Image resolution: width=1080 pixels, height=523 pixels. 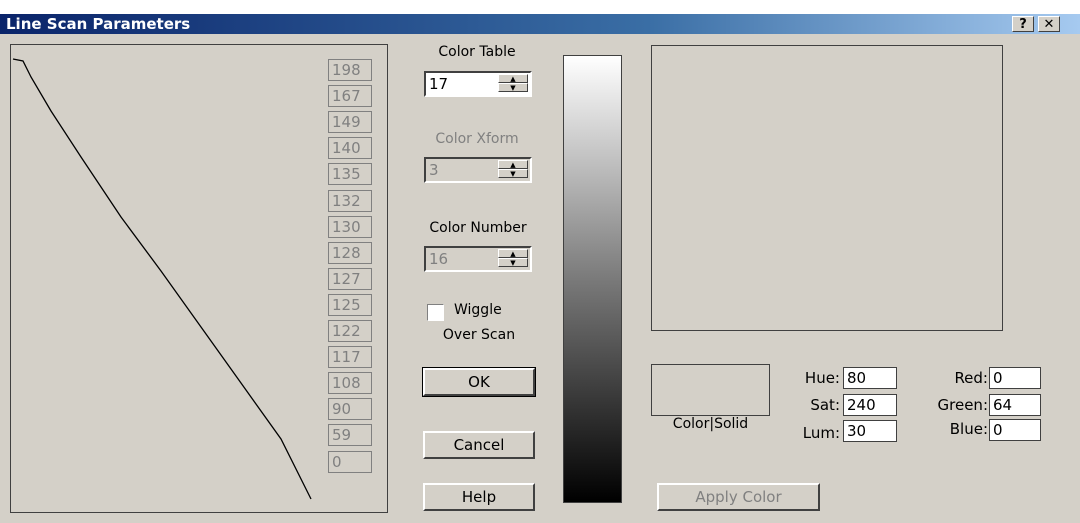 What do you see at coordinates (479, 445) in the screenshot?
I see `cancel-button: Cancel` at bounding box center [479, 445].